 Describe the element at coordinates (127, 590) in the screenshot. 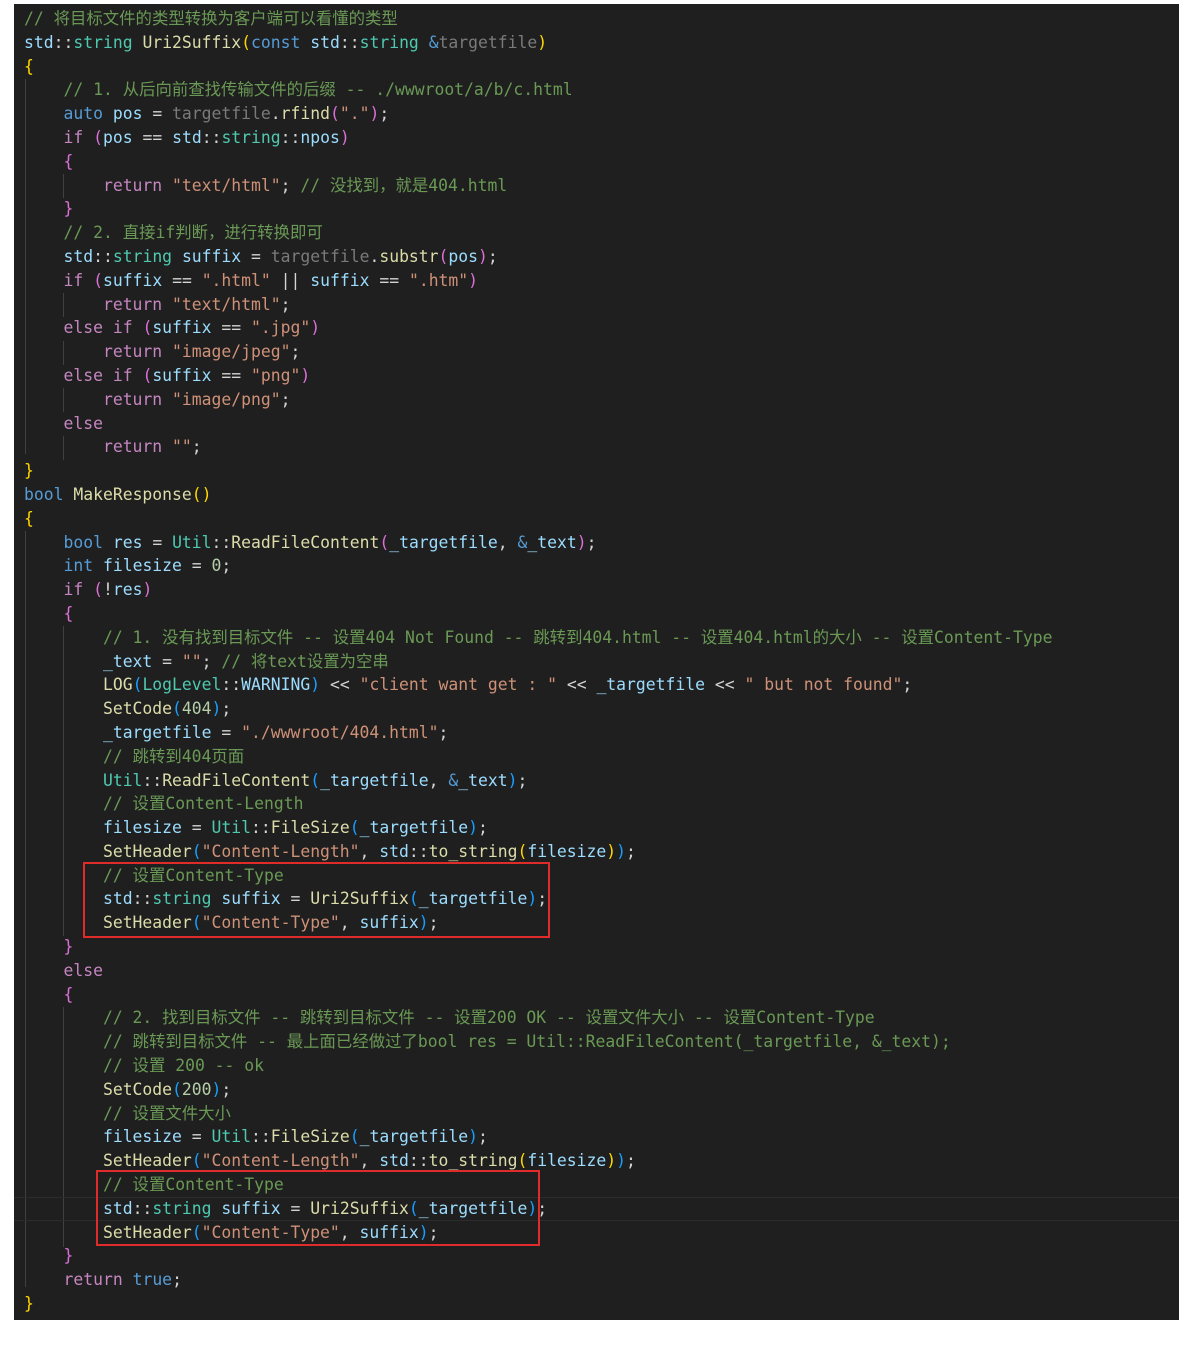

I see `code-token: res` at that location.